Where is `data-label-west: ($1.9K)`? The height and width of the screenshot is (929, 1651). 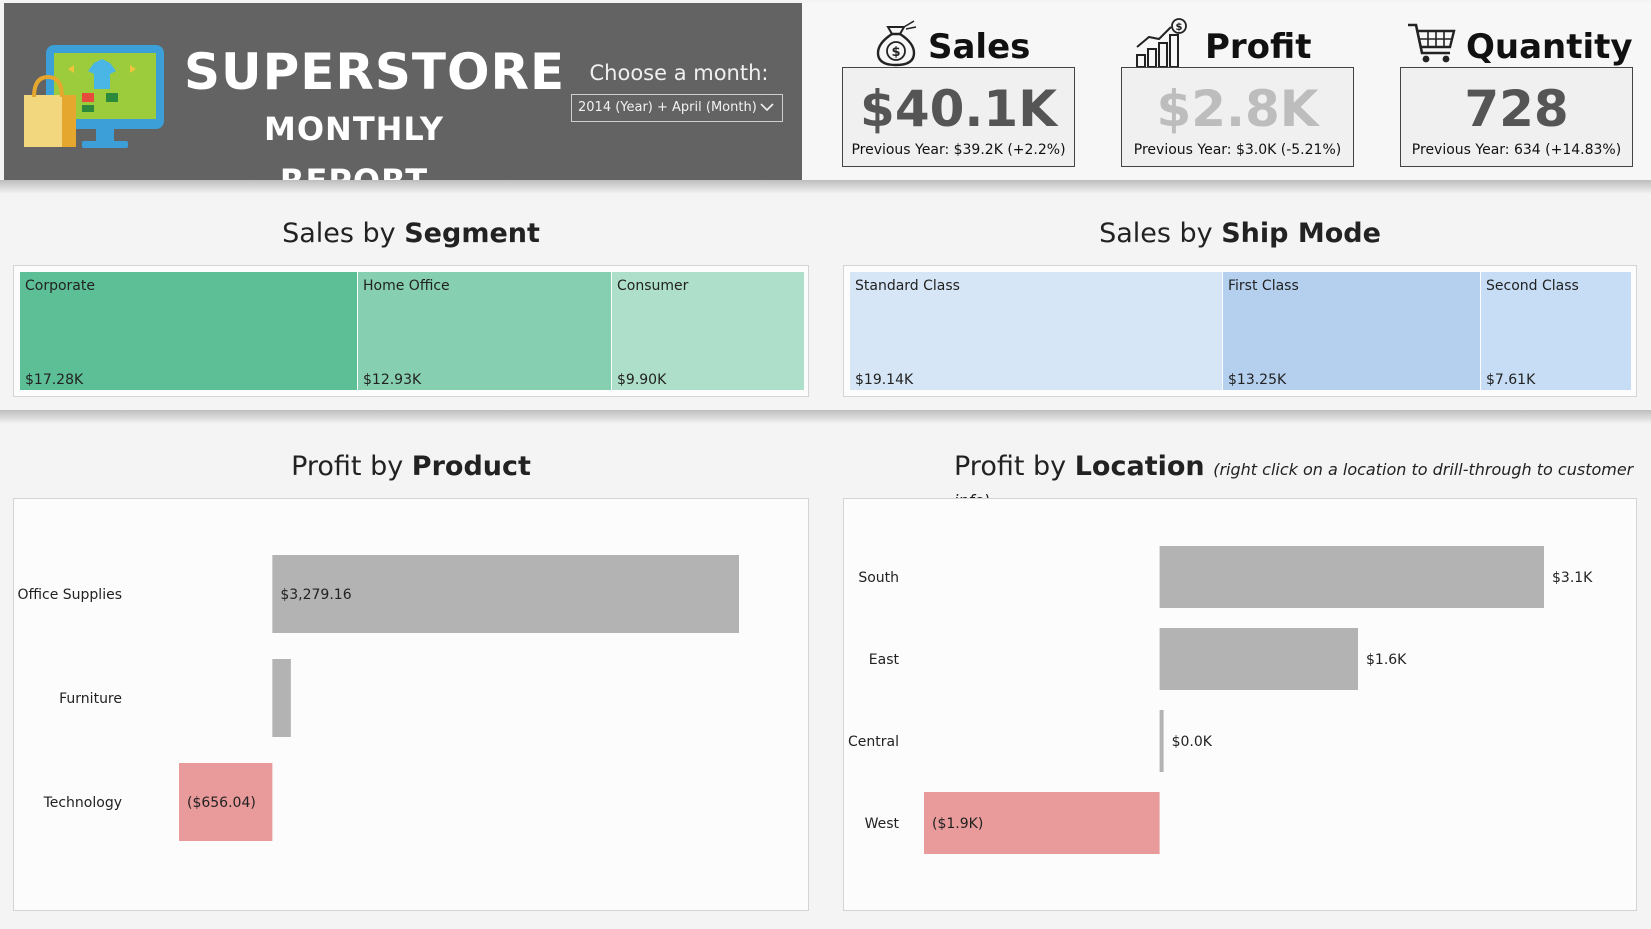
data-label-west: ($1.9K) is located at coordinates (957, 824).